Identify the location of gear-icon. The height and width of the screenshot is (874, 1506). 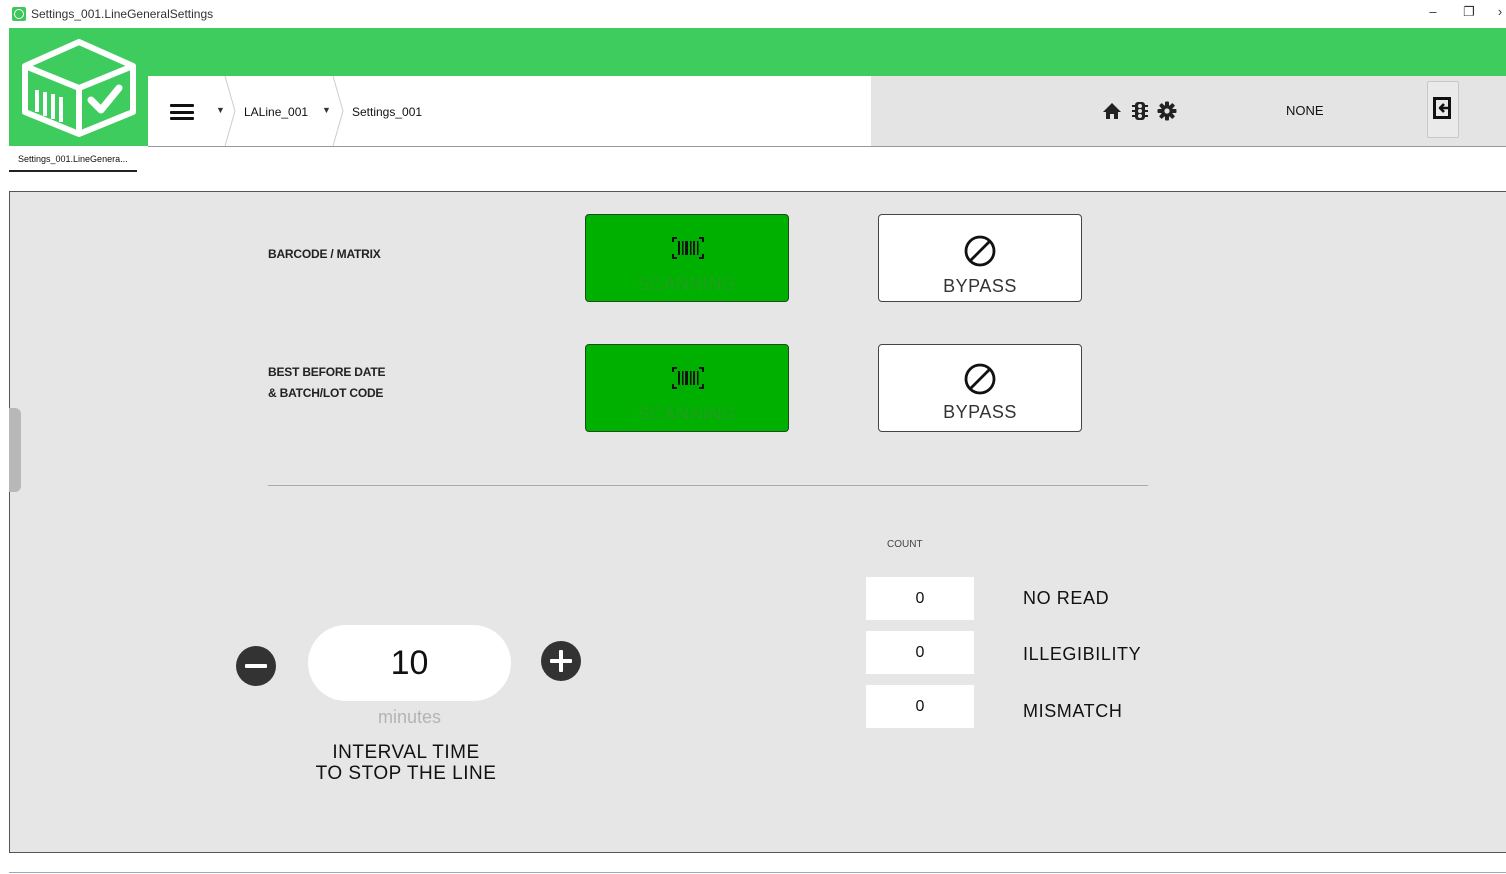
(1167, 111).